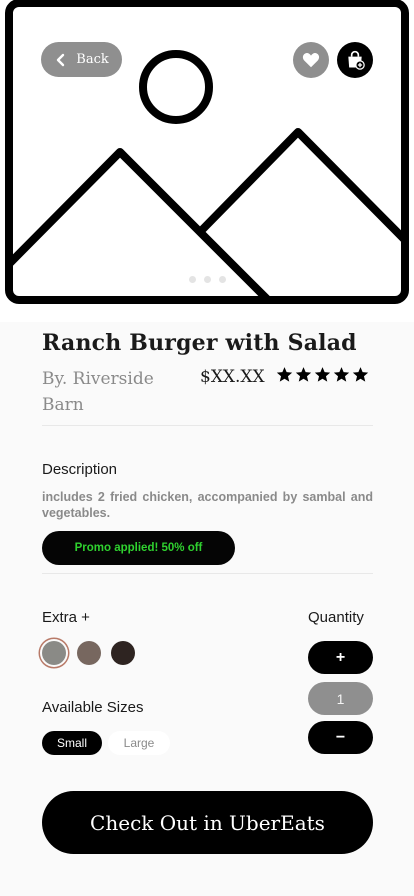 The height and width of the screenshot is (896, 414). What do you see at coordinates (340, 657) in the screenshot?
I see `quantity-increase-button: +` at bounding box center [340, 657].